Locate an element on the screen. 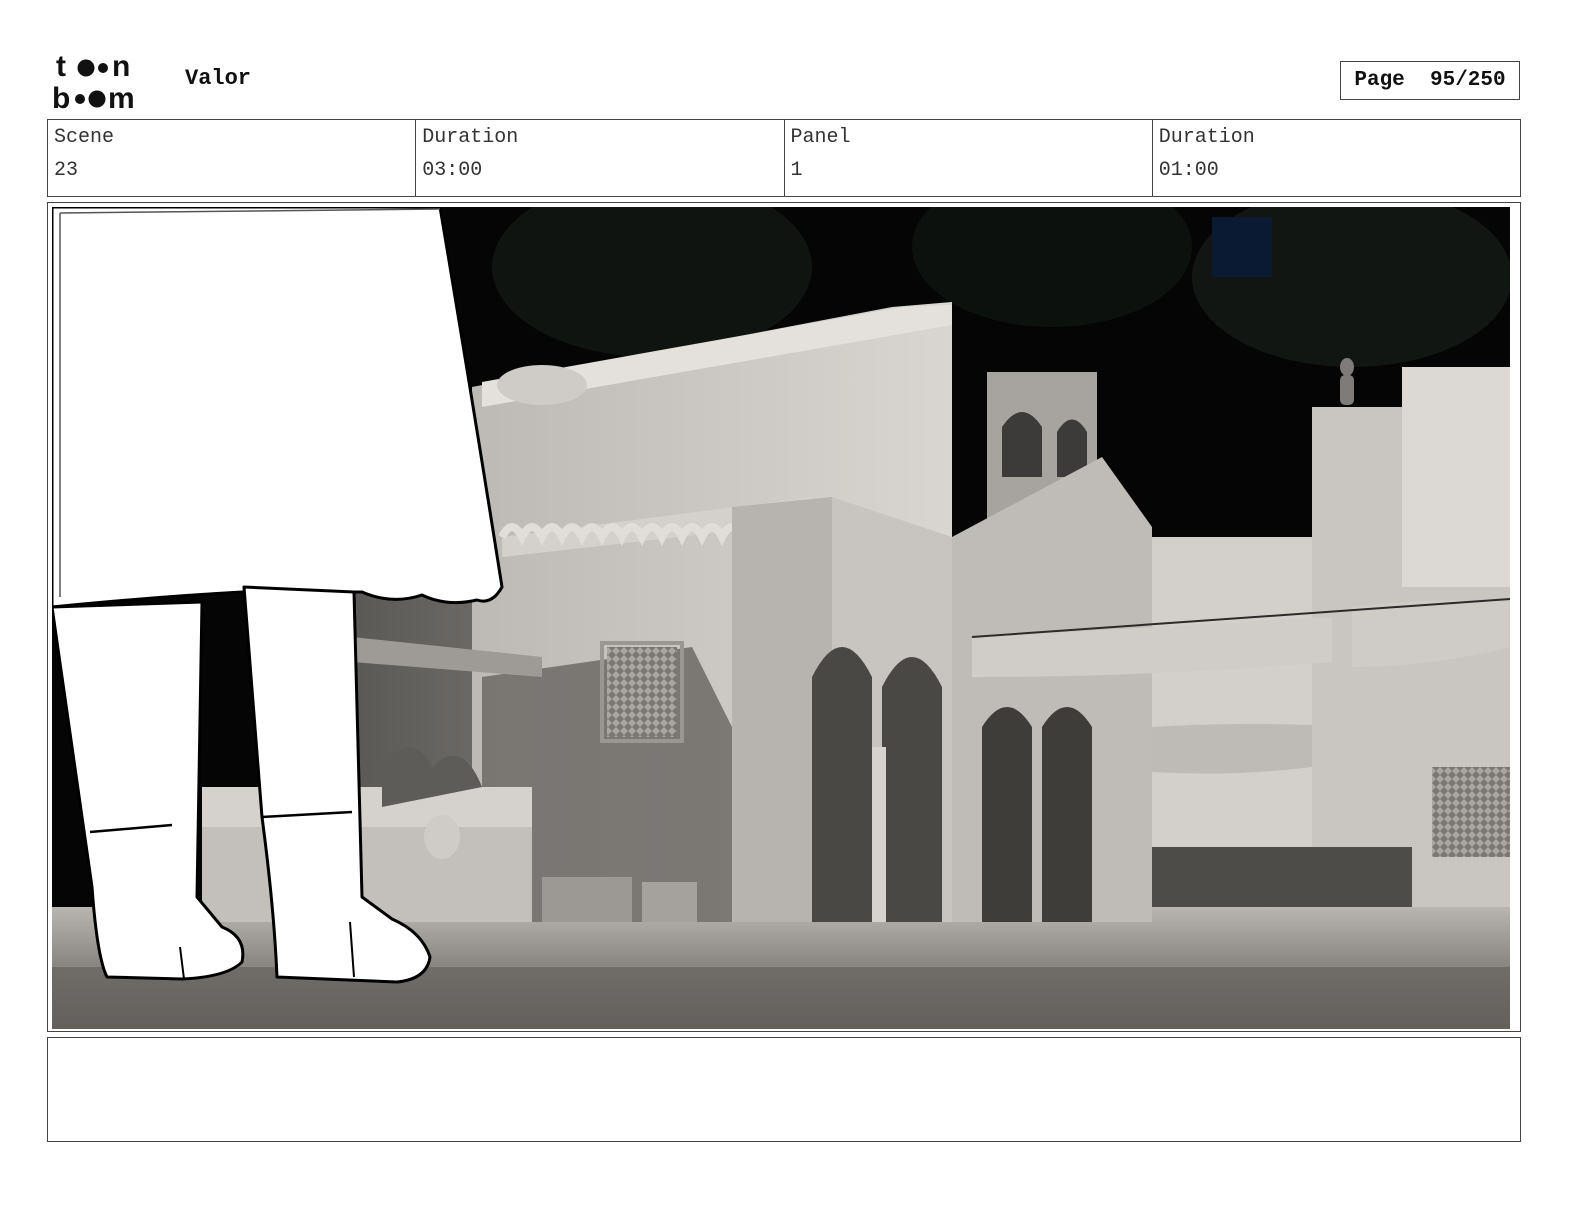 The height and width of the screenshot is (1224, 1584). svg-text: n is located at coordinates (121, 67).